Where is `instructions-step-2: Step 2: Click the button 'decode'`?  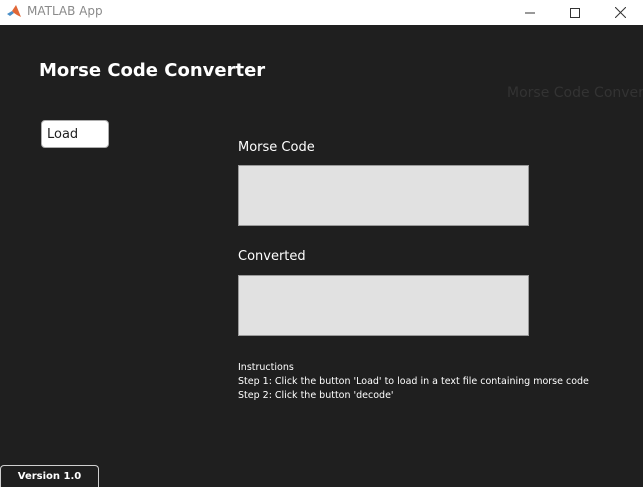 instructions-step-2: Step 2: Click the button 'decode' is located at coordinates (316, 395).